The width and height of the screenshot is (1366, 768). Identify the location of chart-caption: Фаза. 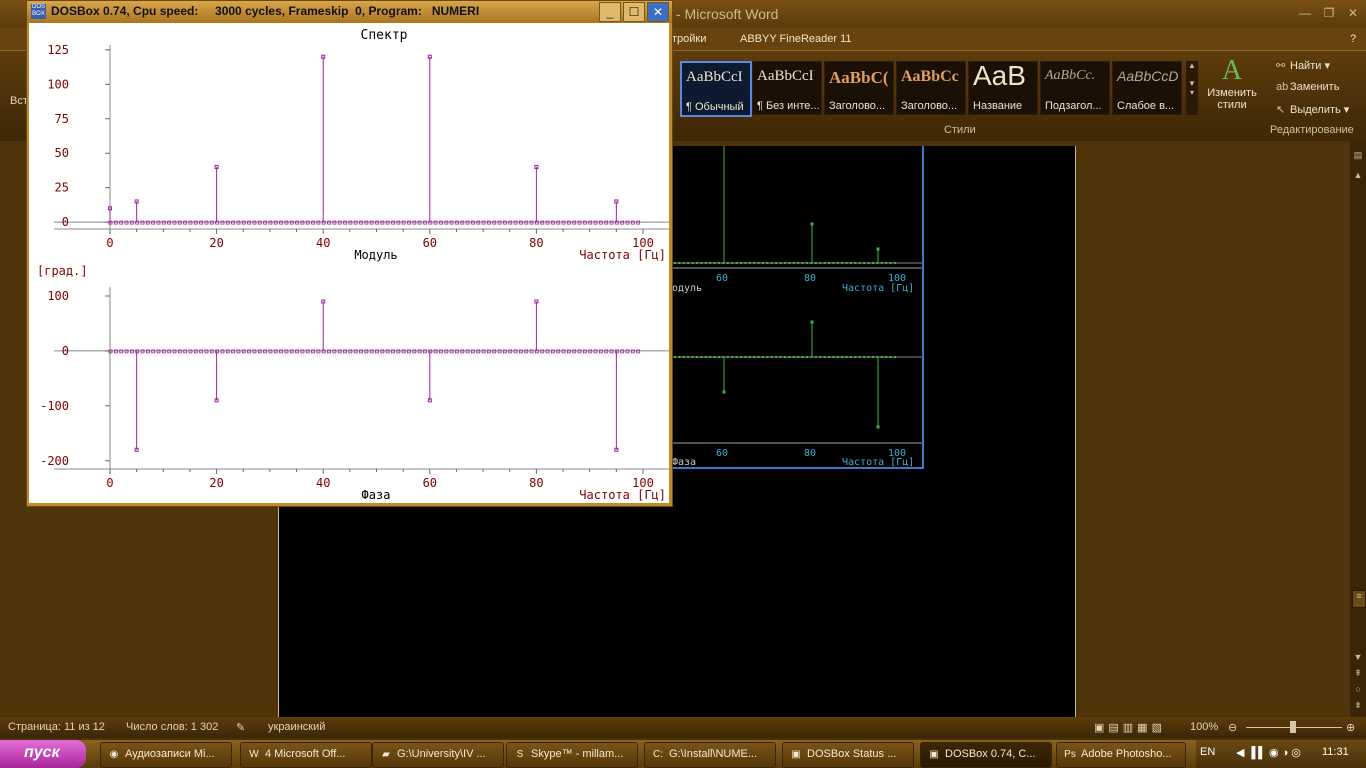
(376, 495).